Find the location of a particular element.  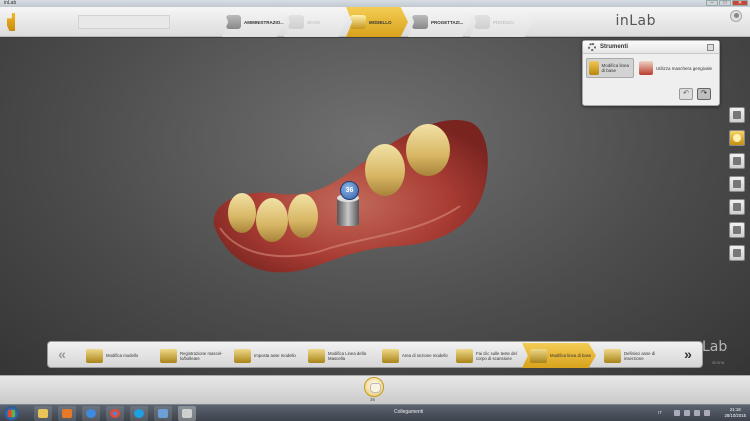

layers-button is located at coordinates (737, 253).